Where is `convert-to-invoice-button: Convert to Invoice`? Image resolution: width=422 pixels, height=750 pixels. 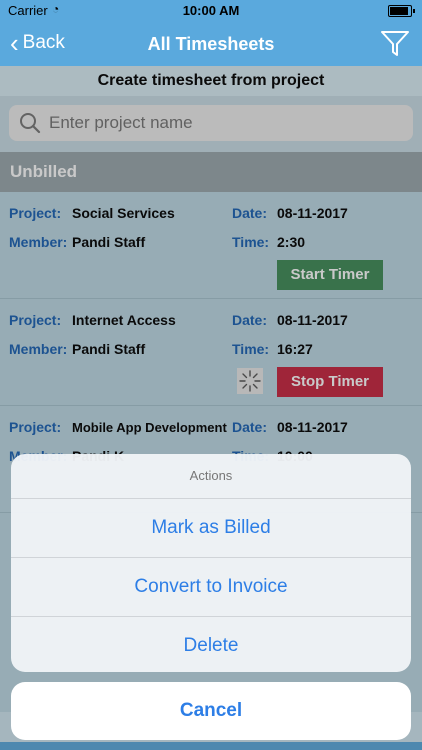
convert-to-invoice-button: Convert to Invoice is located at coordinates (211, 587).